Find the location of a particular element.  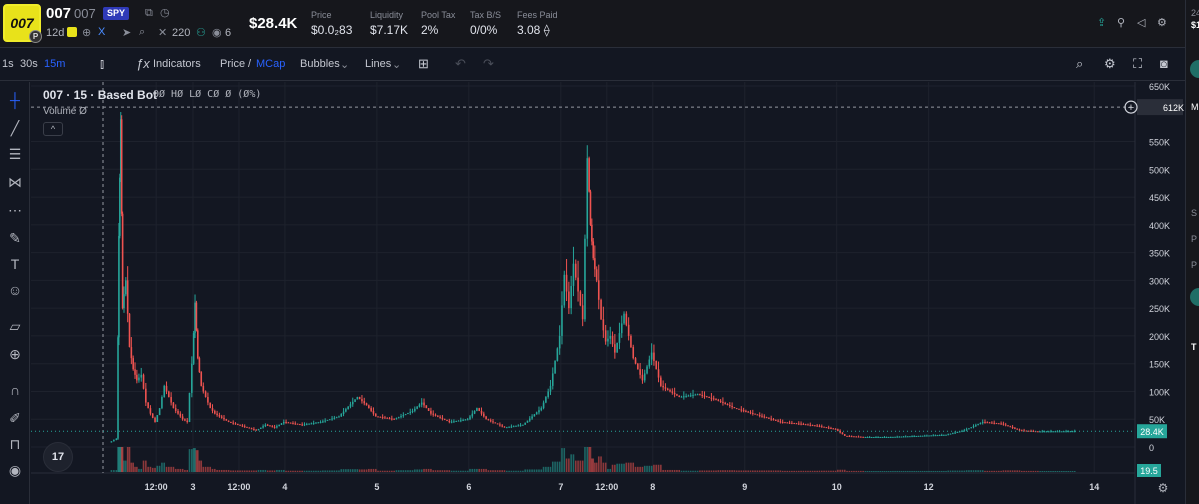

megaphone-icon: ◁ is located at coordinates (1141, 22).